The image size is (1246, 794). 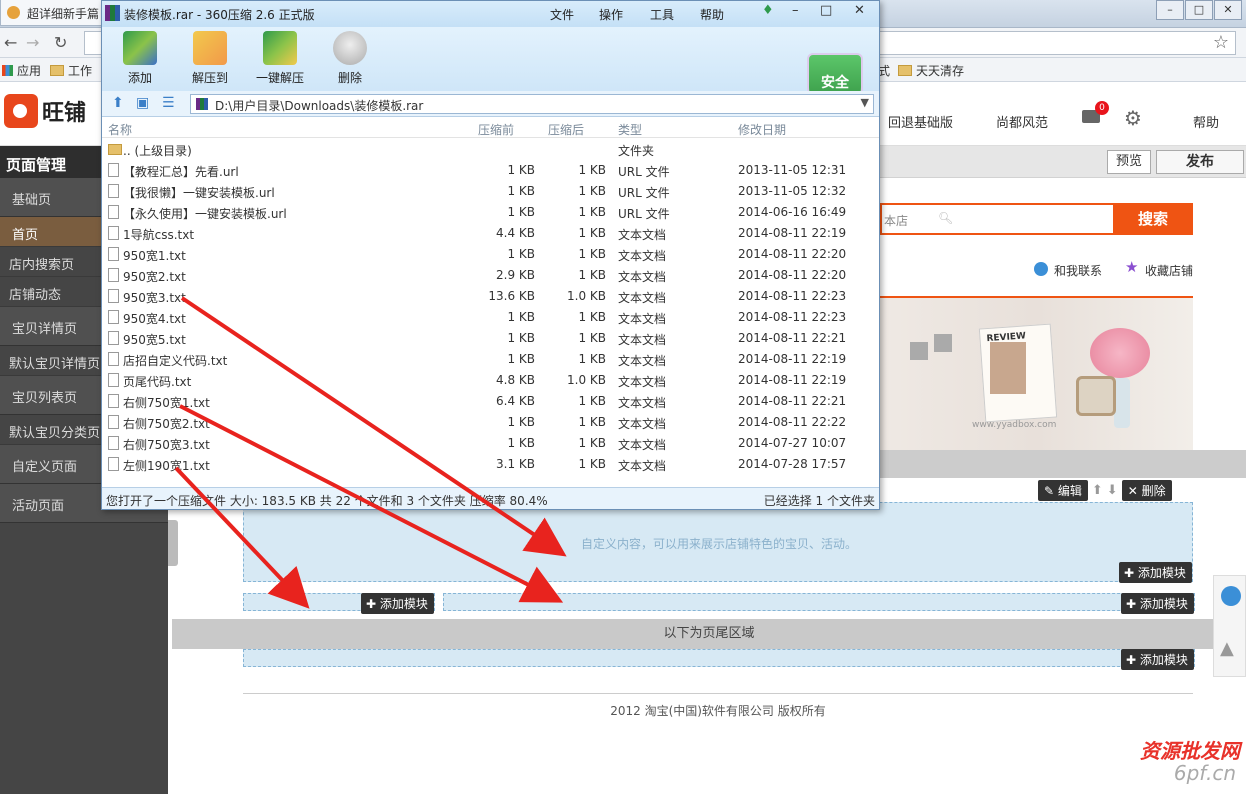 I want to click on store-search-input: 本店 🔍︎, so click(x=997, y=219).